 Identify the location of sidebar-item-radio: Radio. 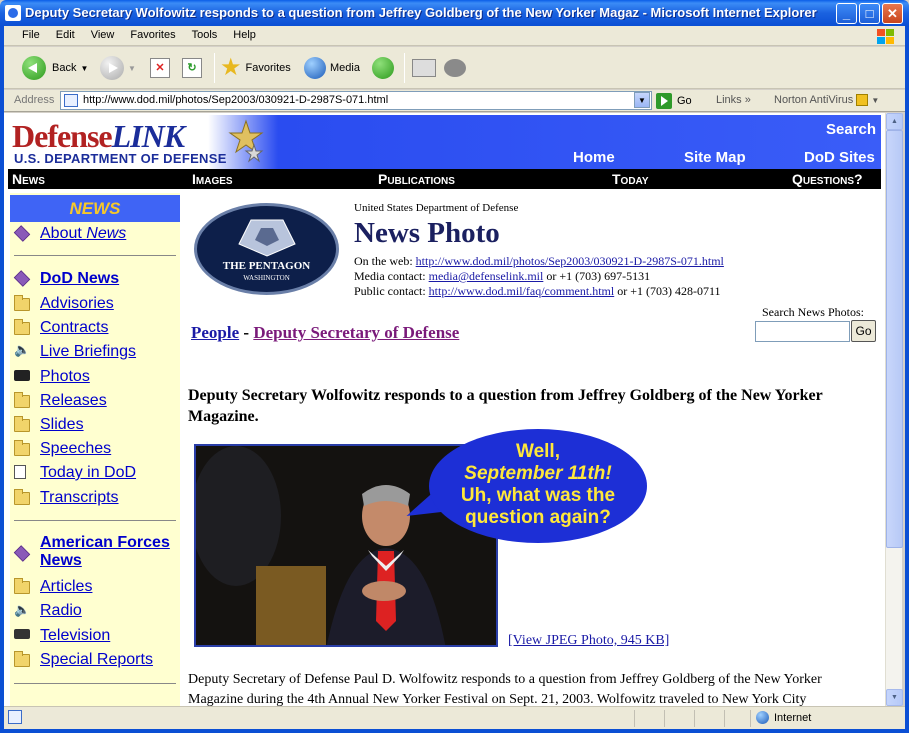
(61, 611).